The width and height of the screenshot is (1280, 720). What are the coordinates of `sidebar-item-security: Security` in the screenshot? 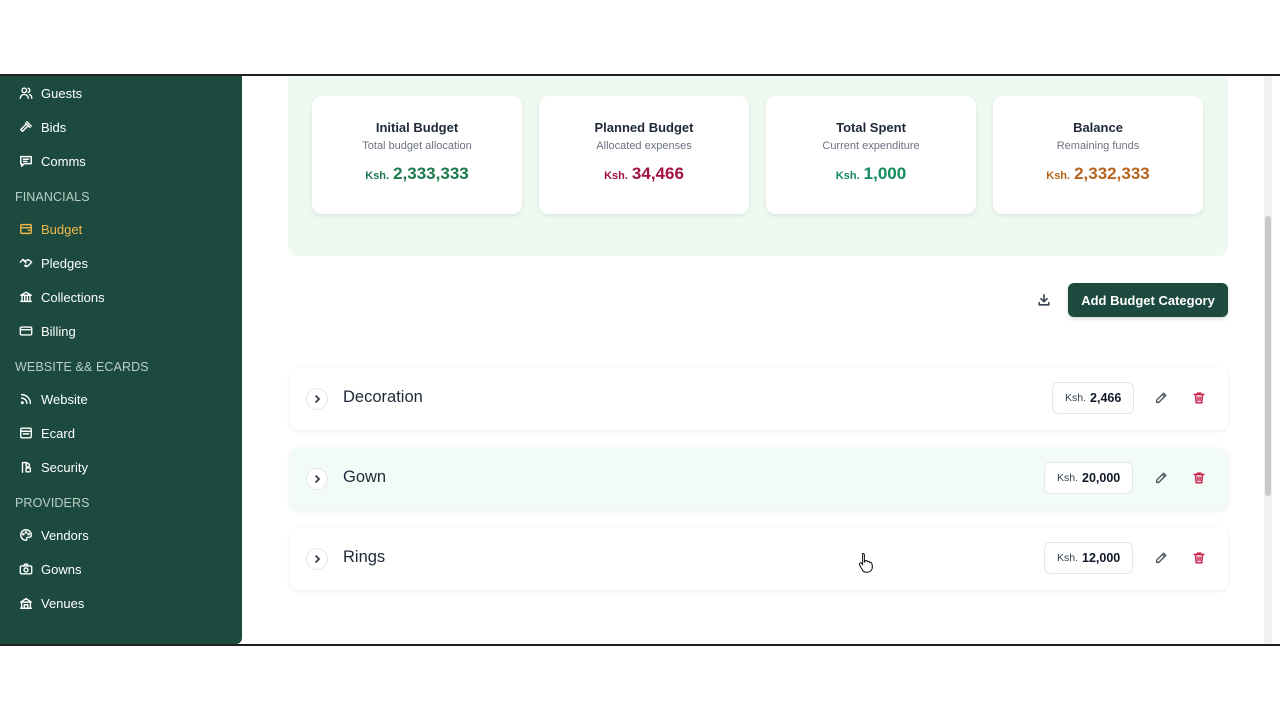 It's located at (53, 467).